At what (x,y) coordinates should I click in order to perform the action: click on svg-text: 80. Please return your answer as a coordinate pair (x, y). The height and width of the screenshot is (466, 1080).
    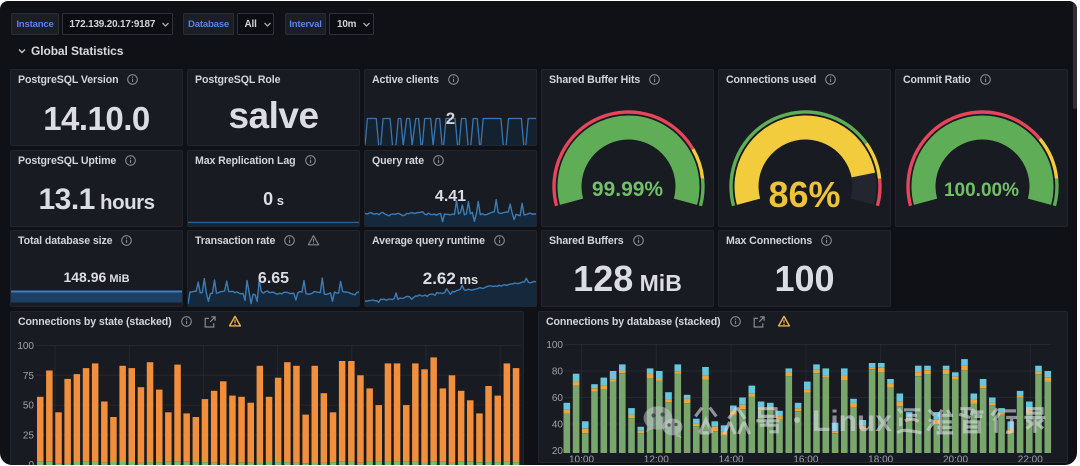
    Looking at the image, I should click on (558, 372).